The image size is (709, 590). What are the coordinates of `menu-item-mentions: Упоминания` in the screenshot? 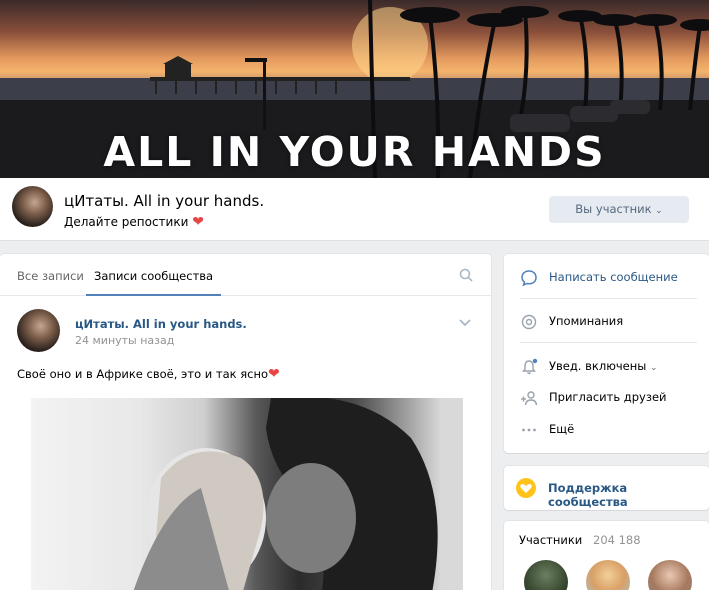 It's located at (606, 321).